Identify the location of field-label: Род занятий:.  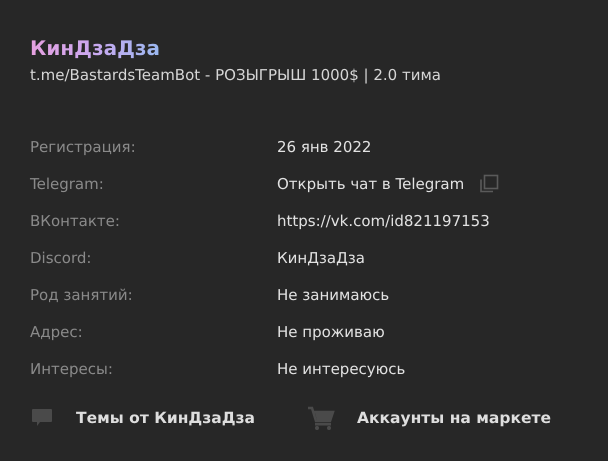
(82, 295).